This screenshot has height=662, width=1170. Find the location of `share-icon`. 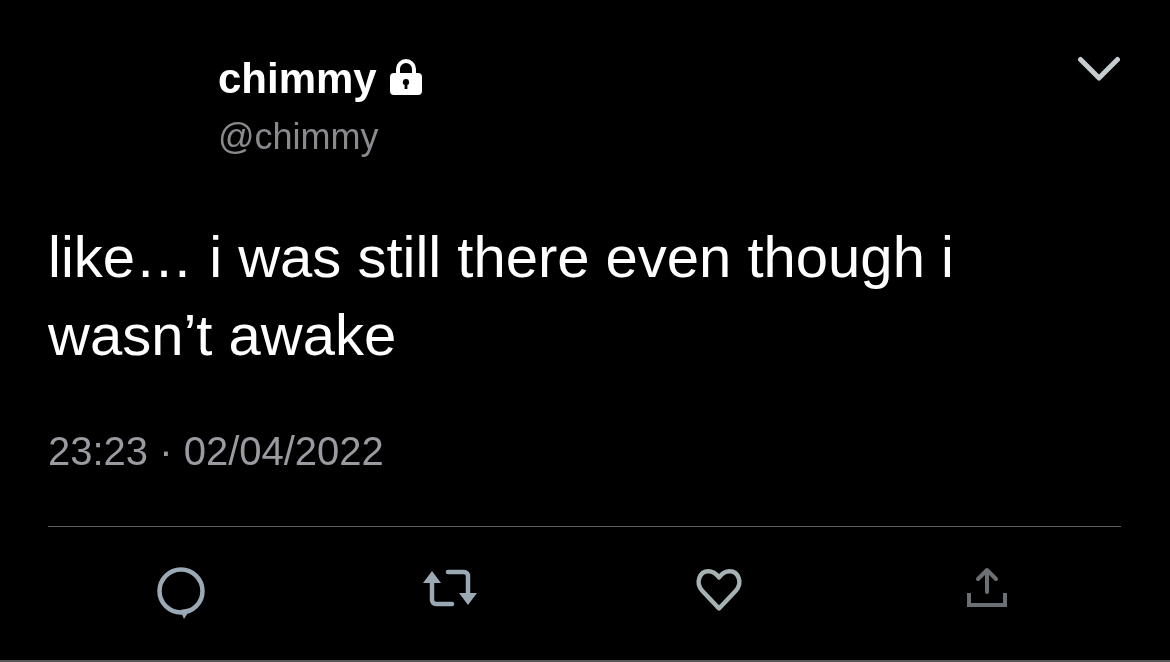

share-icon is located at coordinates (986, 587).